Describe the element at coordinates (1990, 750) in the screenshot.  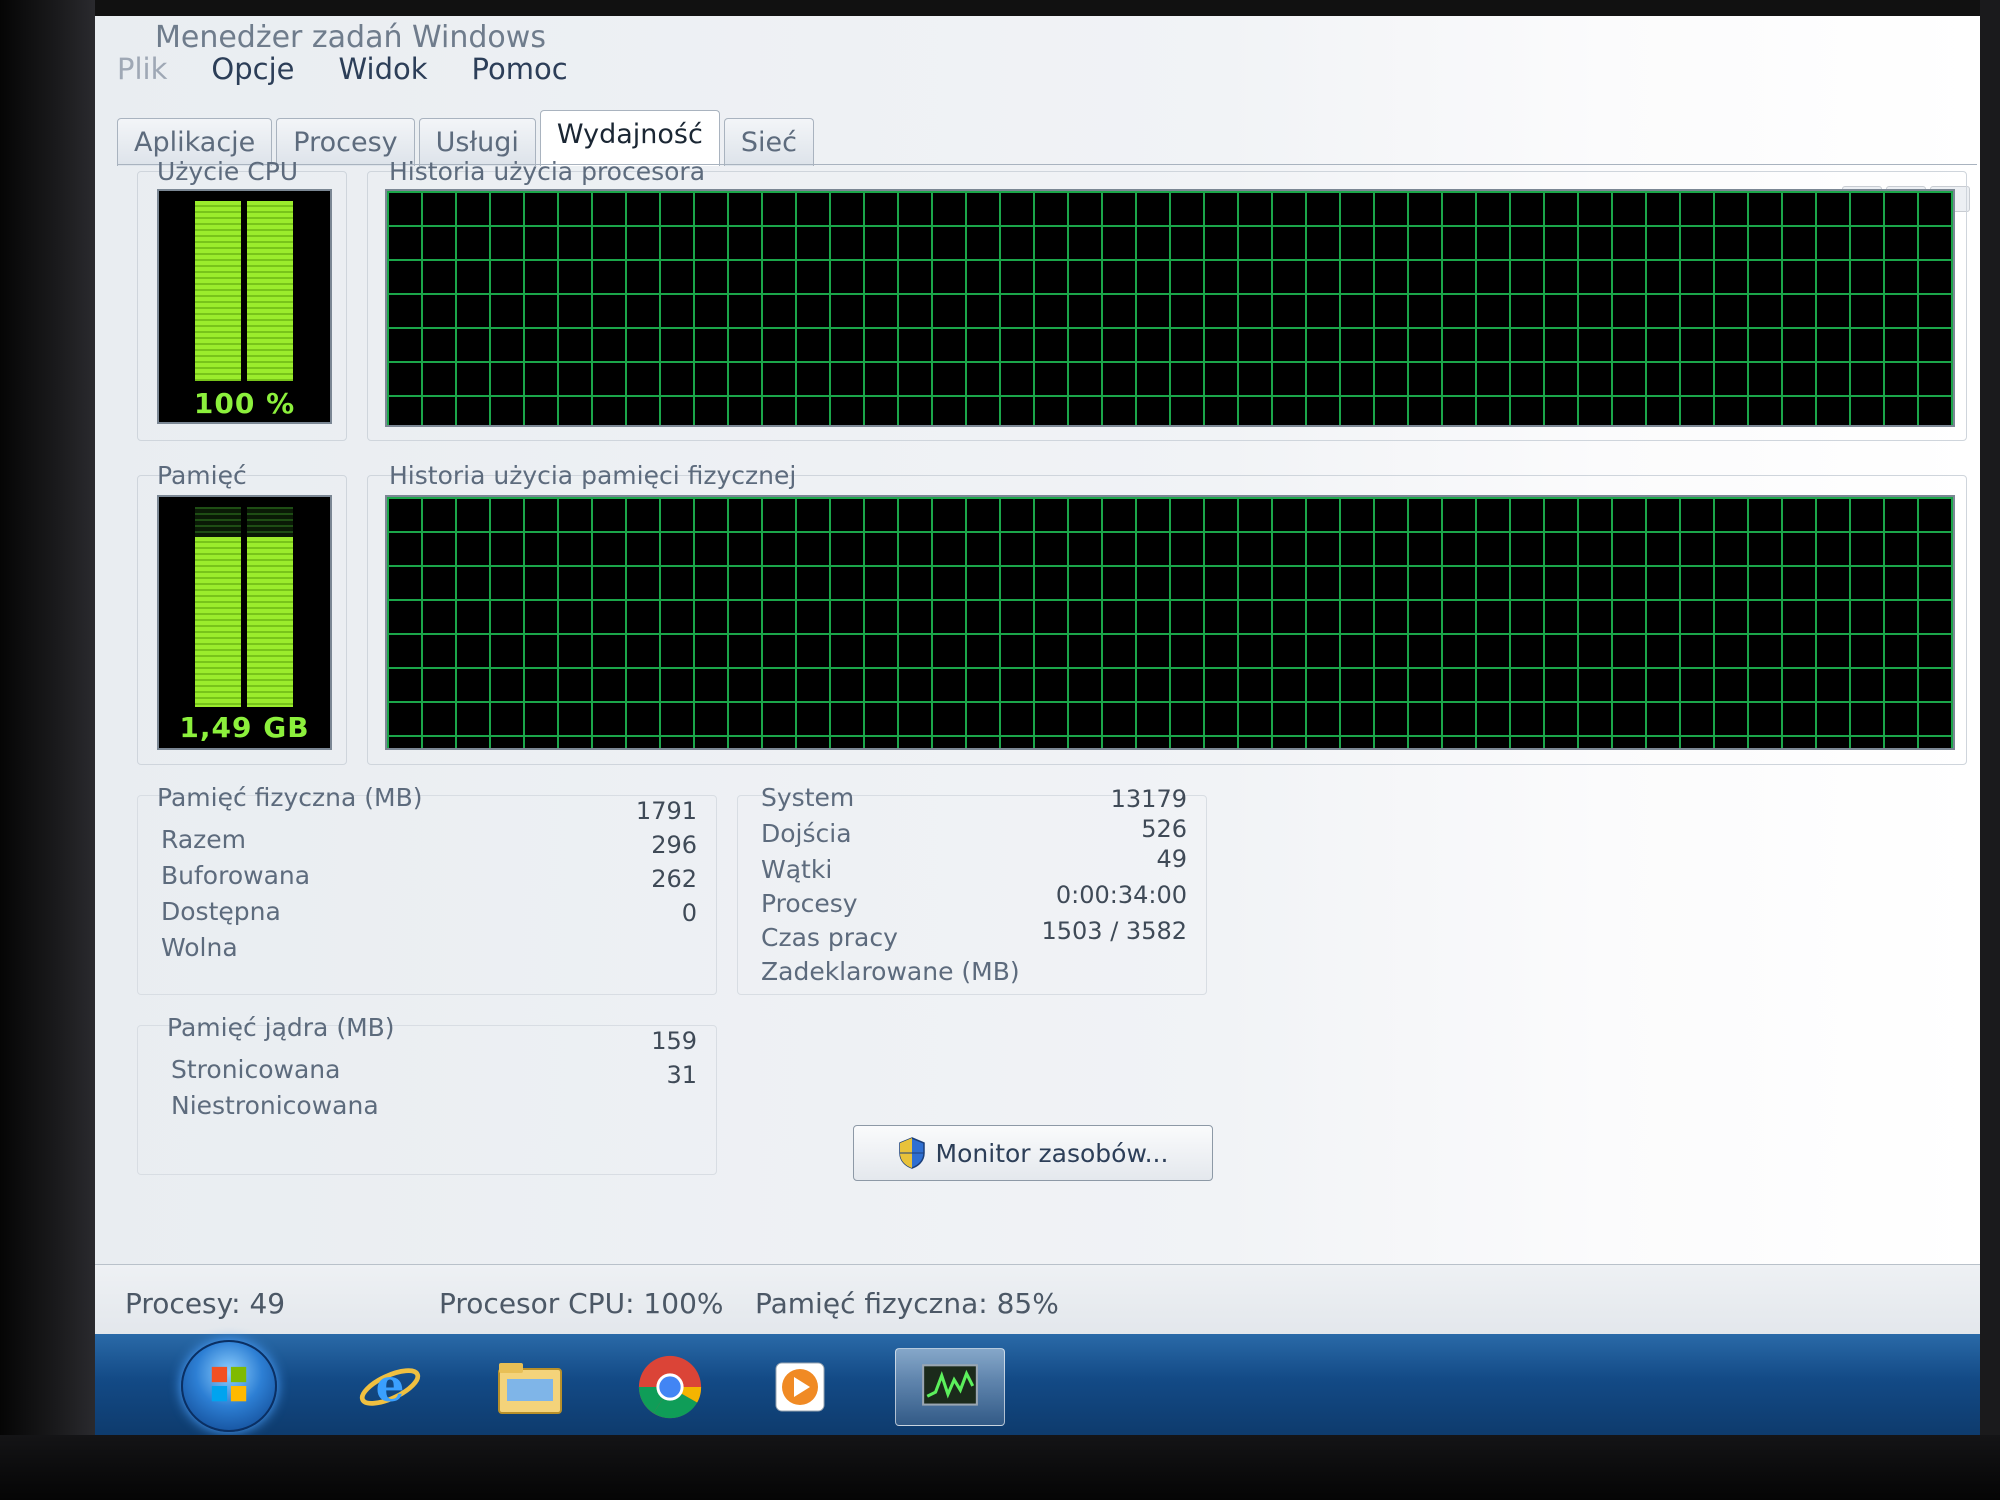
I see `laptop-bezel-right` at that location.